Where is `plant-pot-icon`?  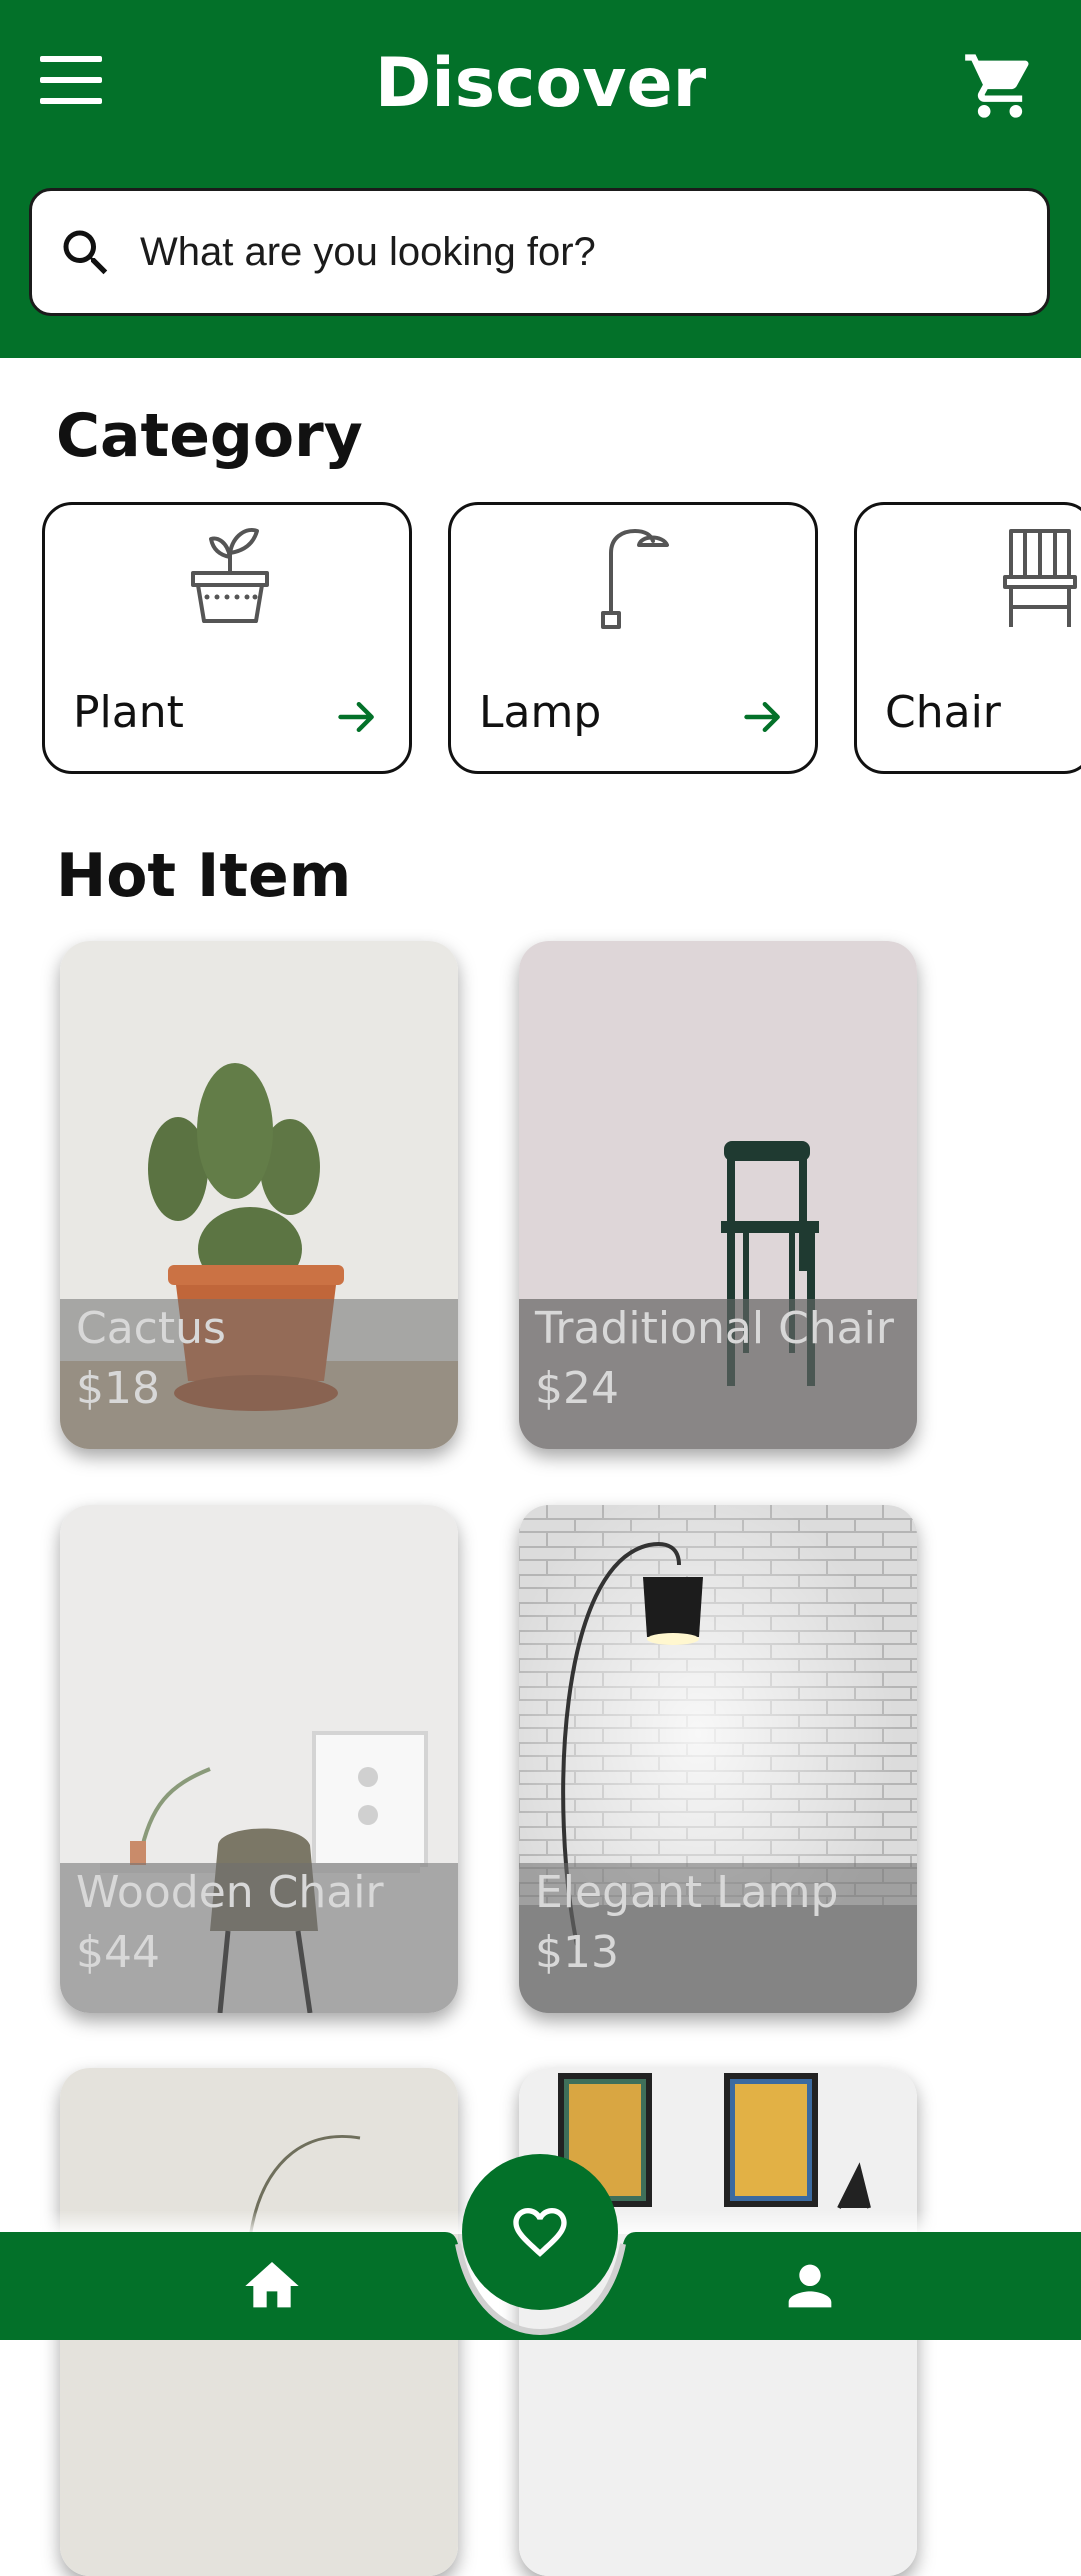 plant-pot-icon is located at coordinates (230, 575).